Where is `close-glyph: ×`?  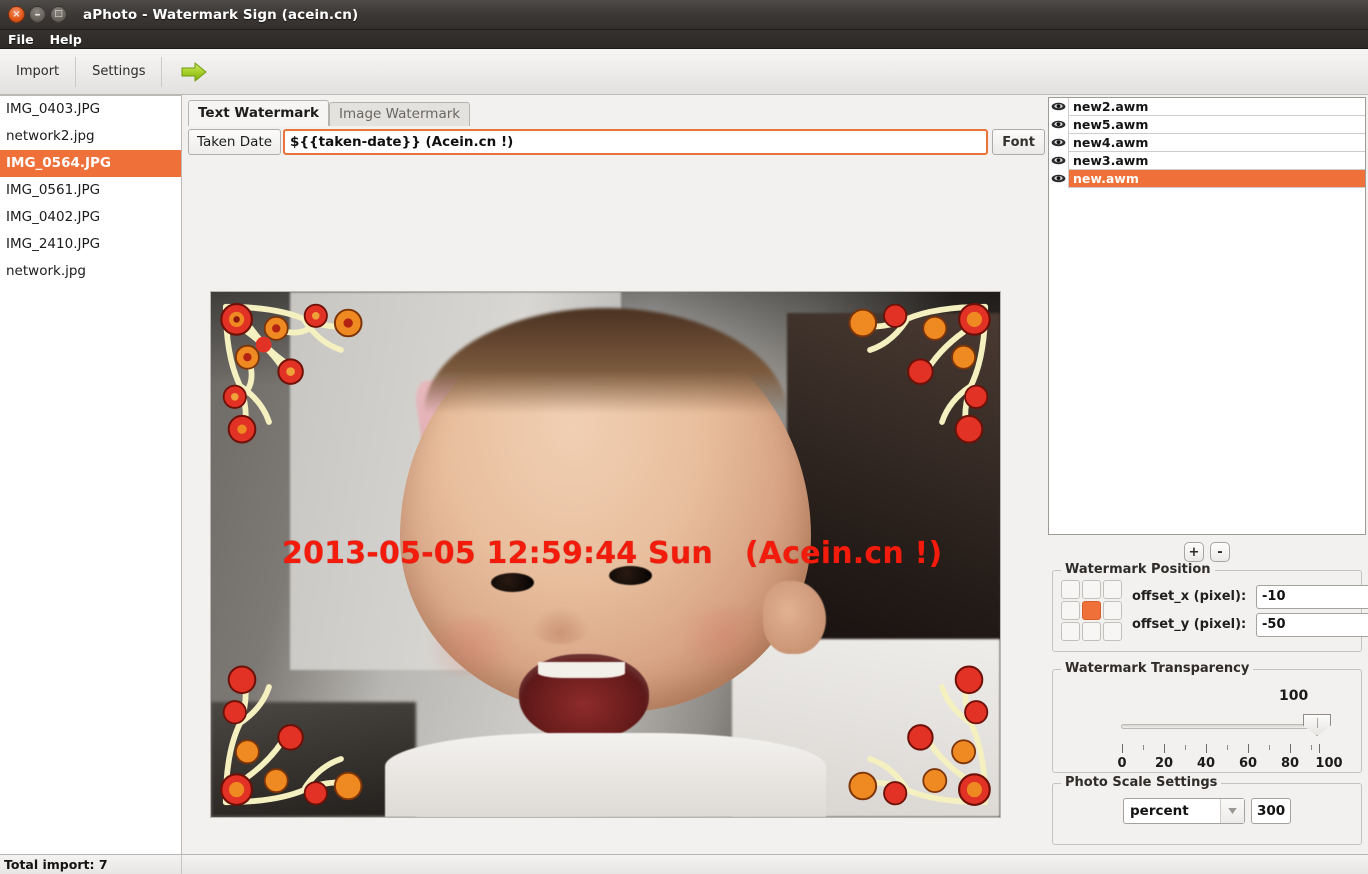
close-glyph: × is located at coordinates (16, 14).